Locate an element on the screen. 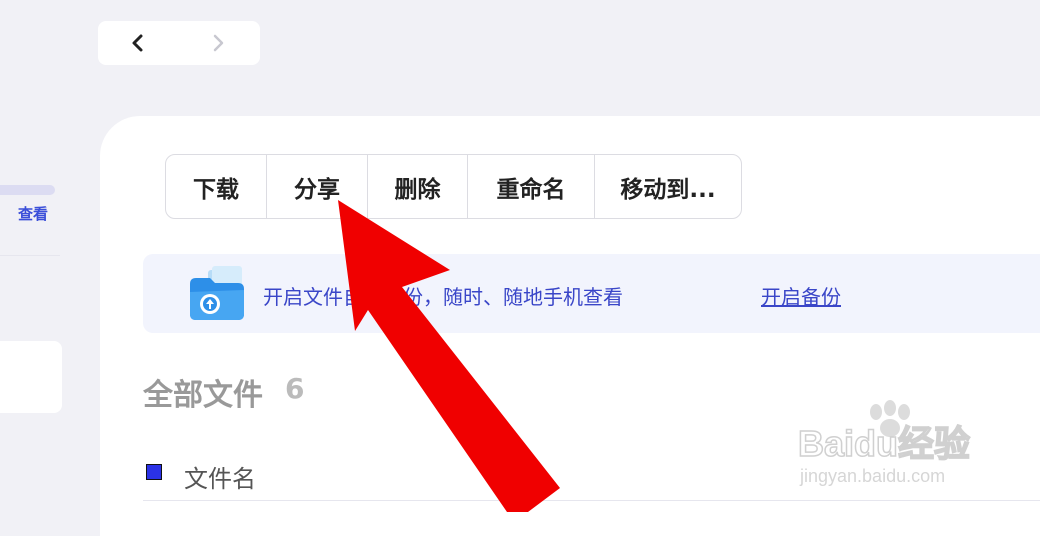 The image size is (1040, 536). storage-progress-bar is located at coordinates (27, 190).